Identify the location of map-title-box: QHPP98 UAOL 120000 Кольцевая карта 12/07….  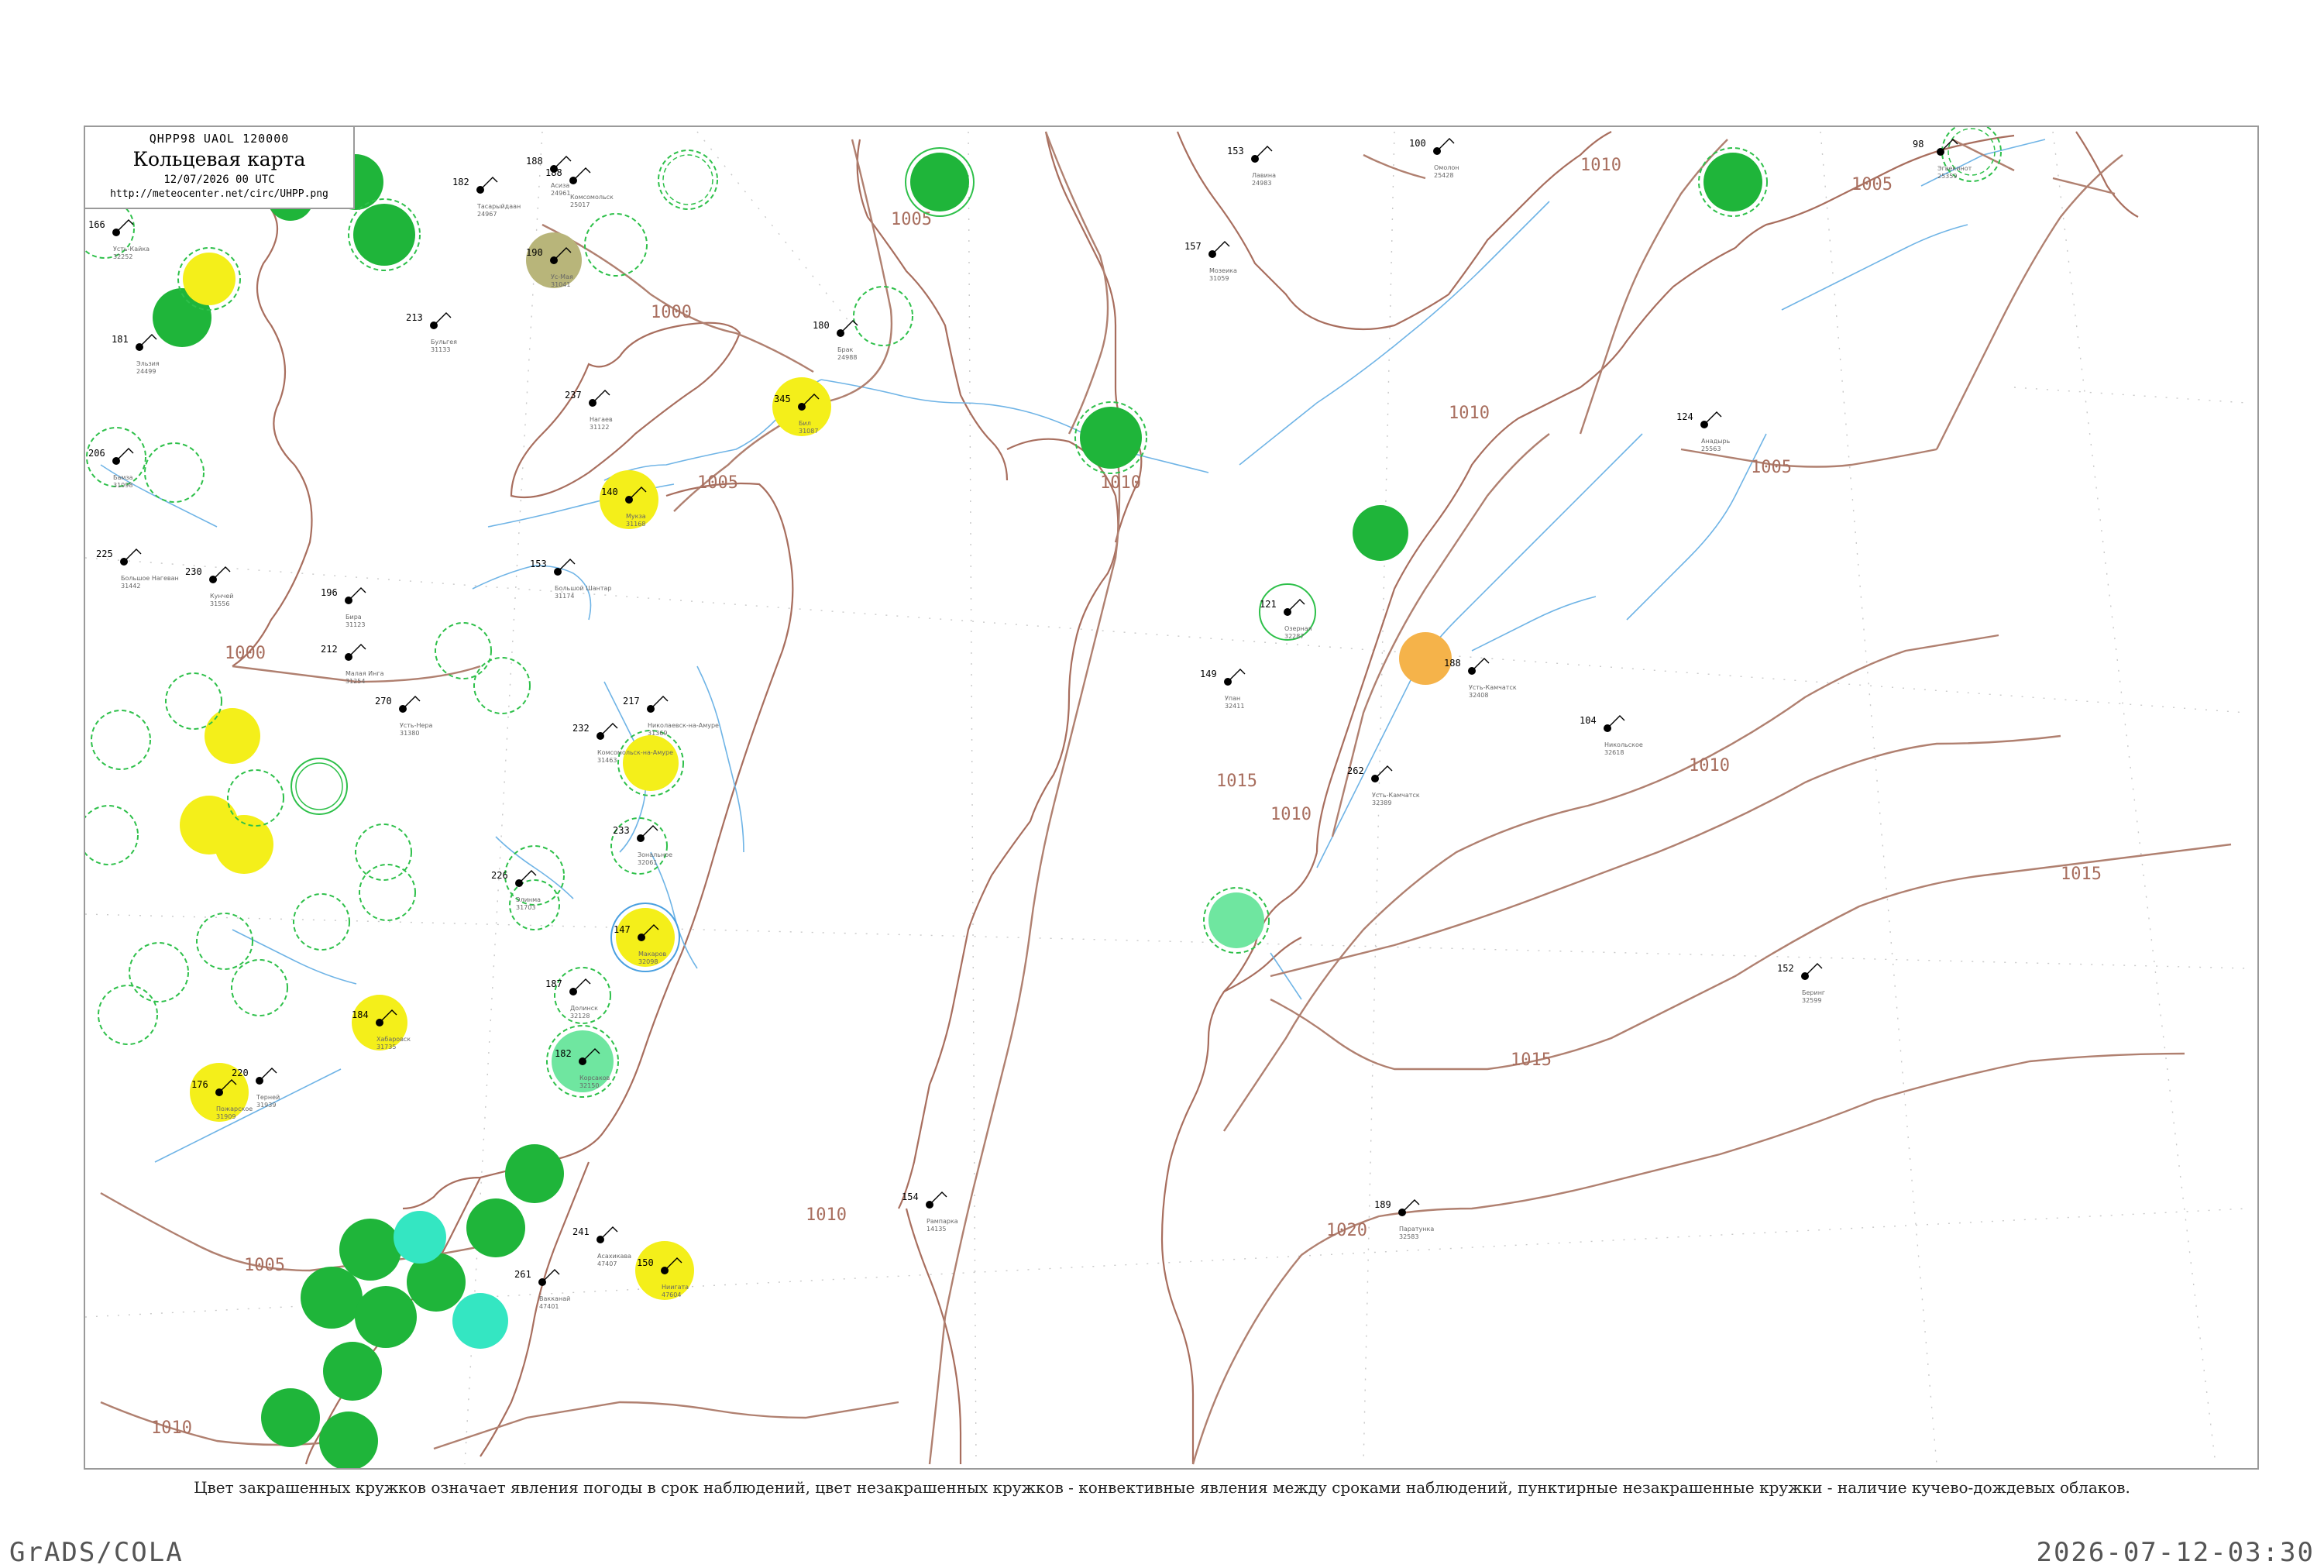
(219, 167).